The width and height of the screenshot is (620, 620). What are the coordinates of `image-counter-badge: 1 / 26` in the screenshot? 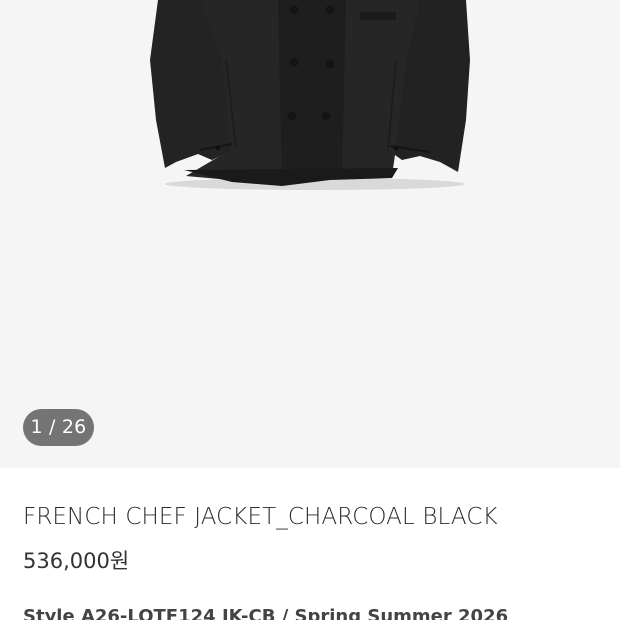 It's located at (58, 427).